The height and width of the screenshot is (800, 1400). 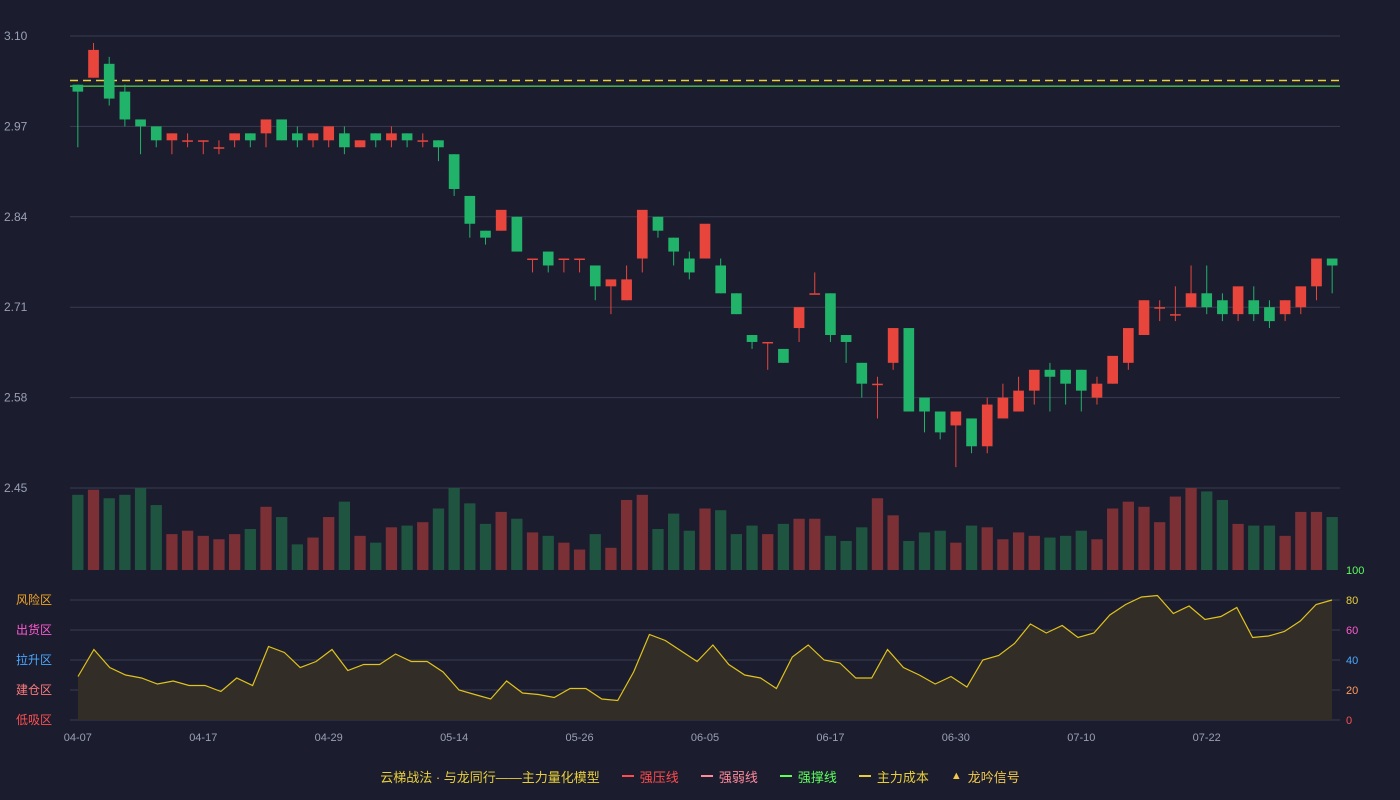 What do you see at coordinates (1352, 691) in the screenshot?
I see `osc-tick-label: 20` at bounding box center [1352, 691].